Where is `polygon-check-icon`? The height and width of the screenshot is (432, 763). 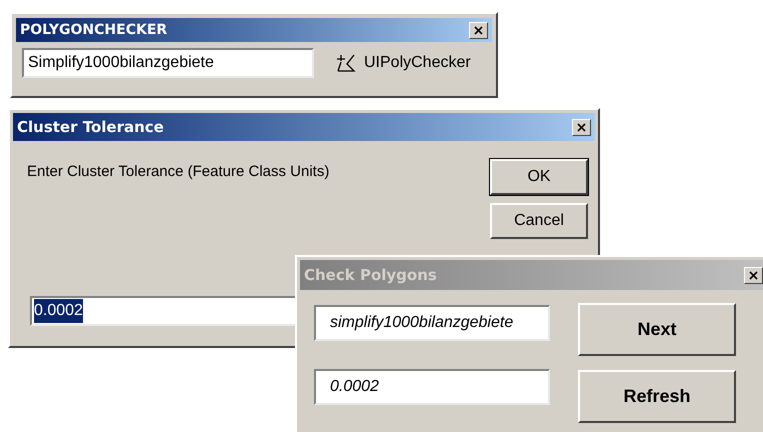 polygon-check-icon is located at coordinates (345, 63).